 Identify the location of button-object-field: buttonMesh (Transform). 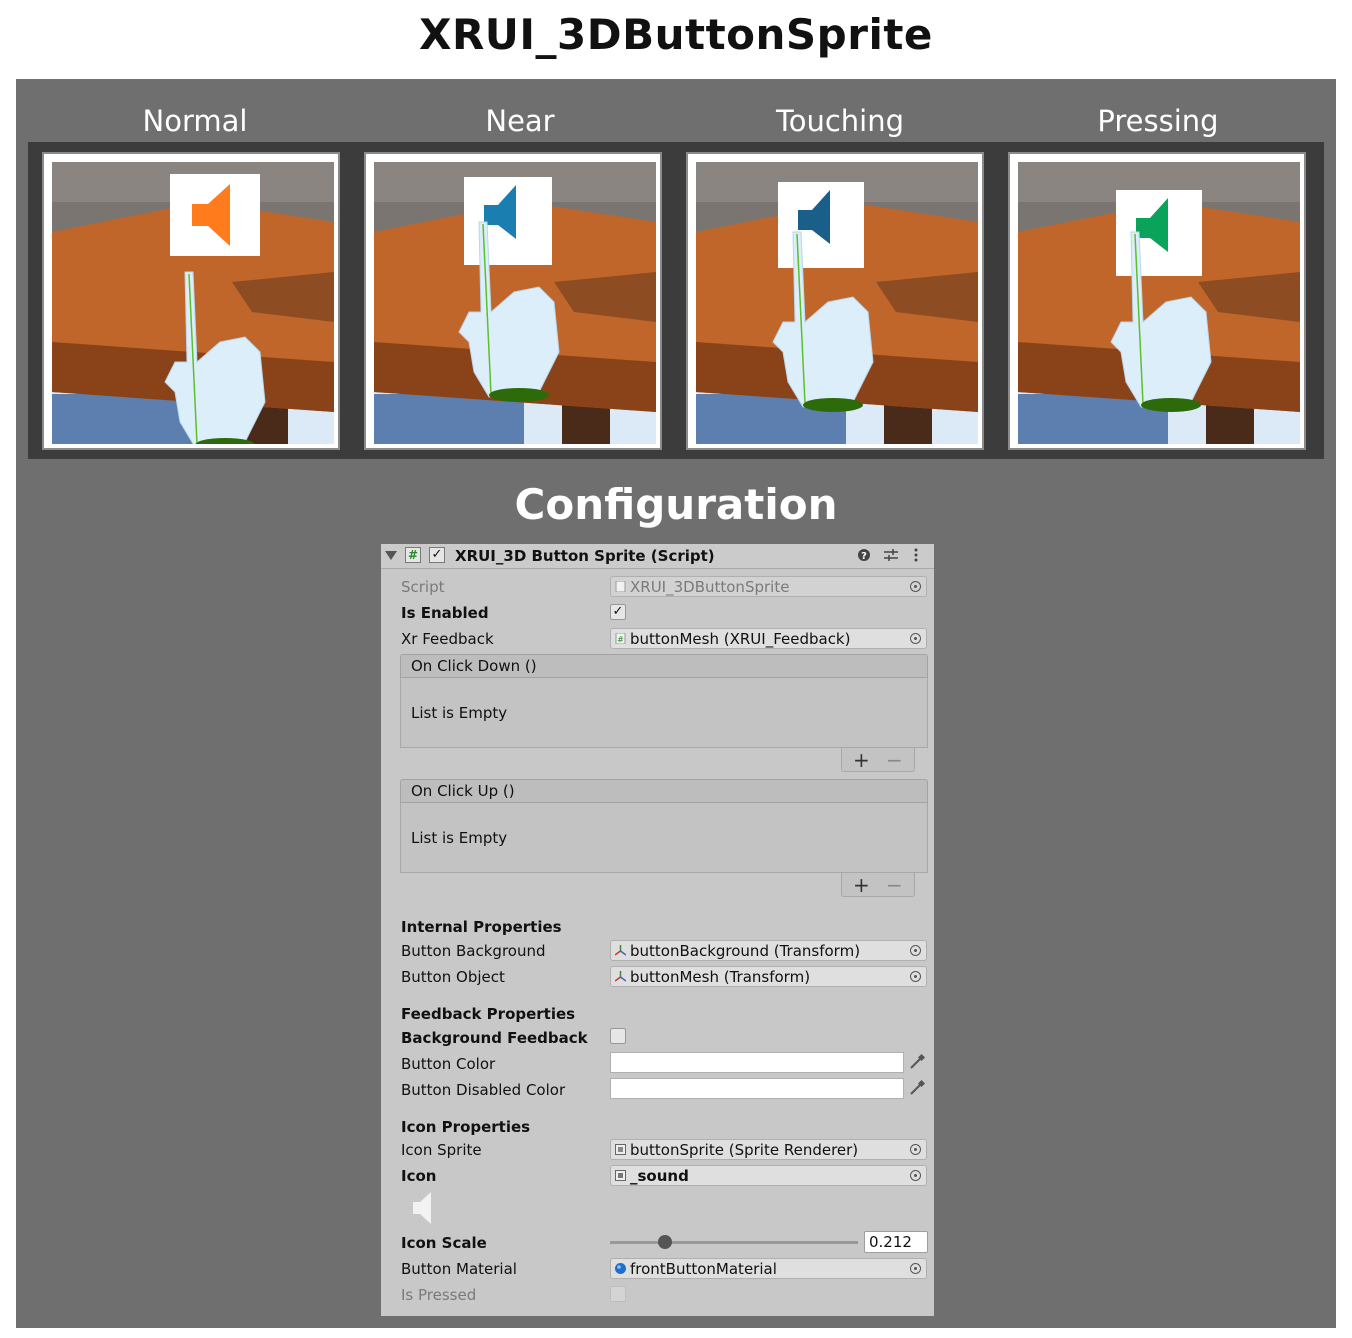
(768, 976).